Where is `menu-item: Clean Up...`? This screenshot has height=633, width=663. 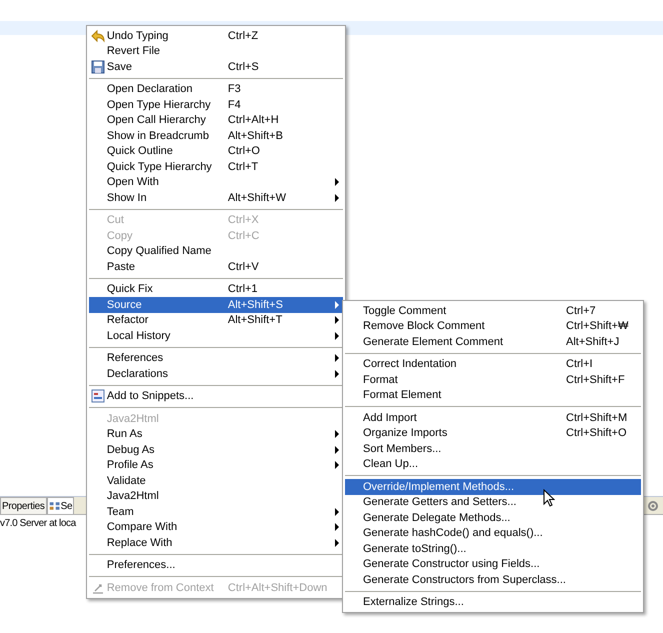
menu-item: Clean Up... is located at coordinates (493, 464).